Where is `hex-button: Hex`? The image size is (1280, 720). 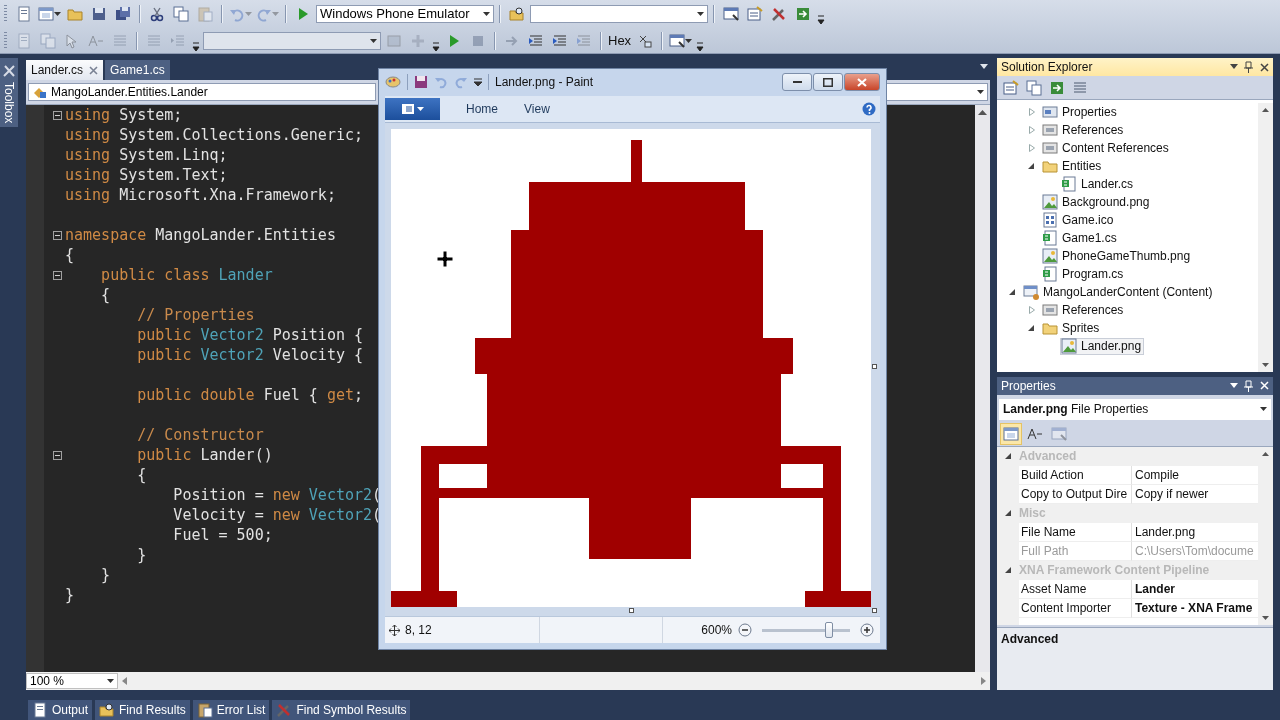
hex-button: Hex is located at coordinates (620, 40).